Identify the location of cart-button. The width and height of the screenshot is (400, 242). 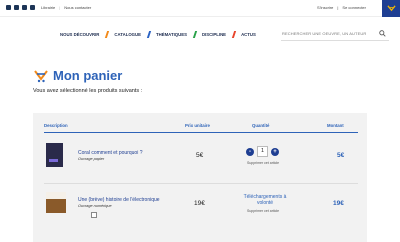
(391, 8).